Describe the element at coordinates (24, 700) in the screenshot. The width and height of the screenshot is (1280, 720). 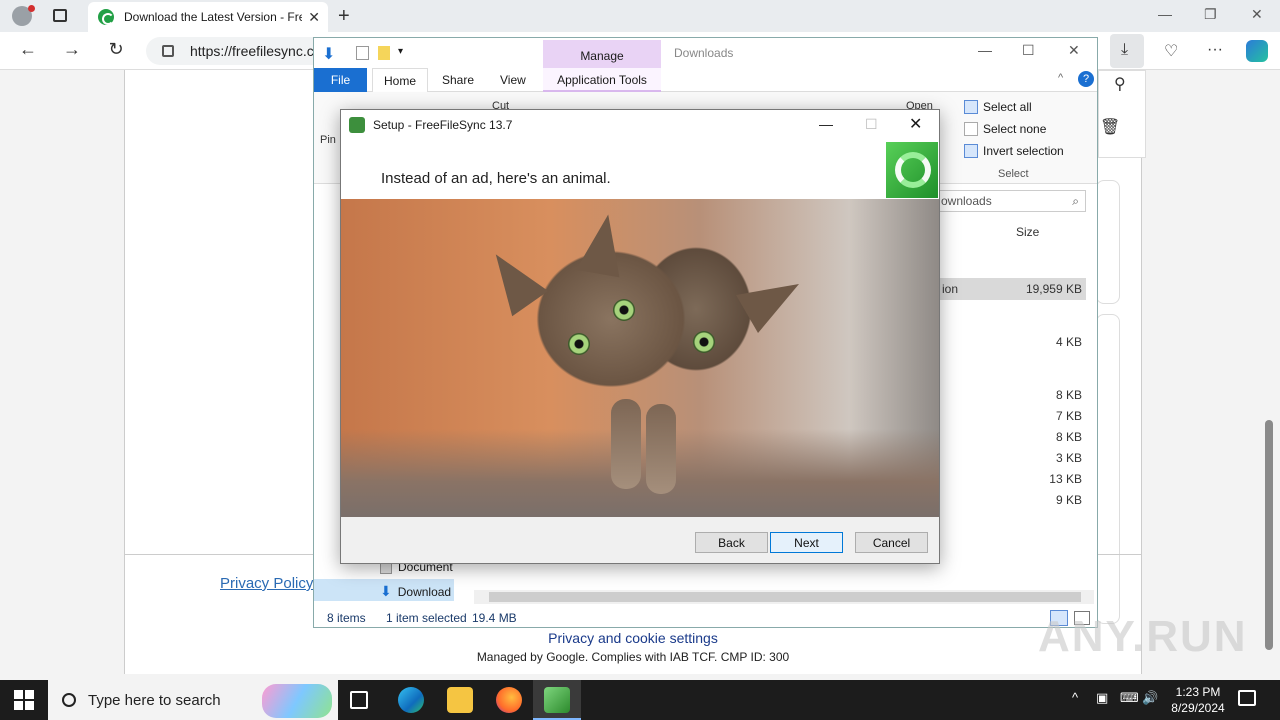
I see `start-button` at that location.